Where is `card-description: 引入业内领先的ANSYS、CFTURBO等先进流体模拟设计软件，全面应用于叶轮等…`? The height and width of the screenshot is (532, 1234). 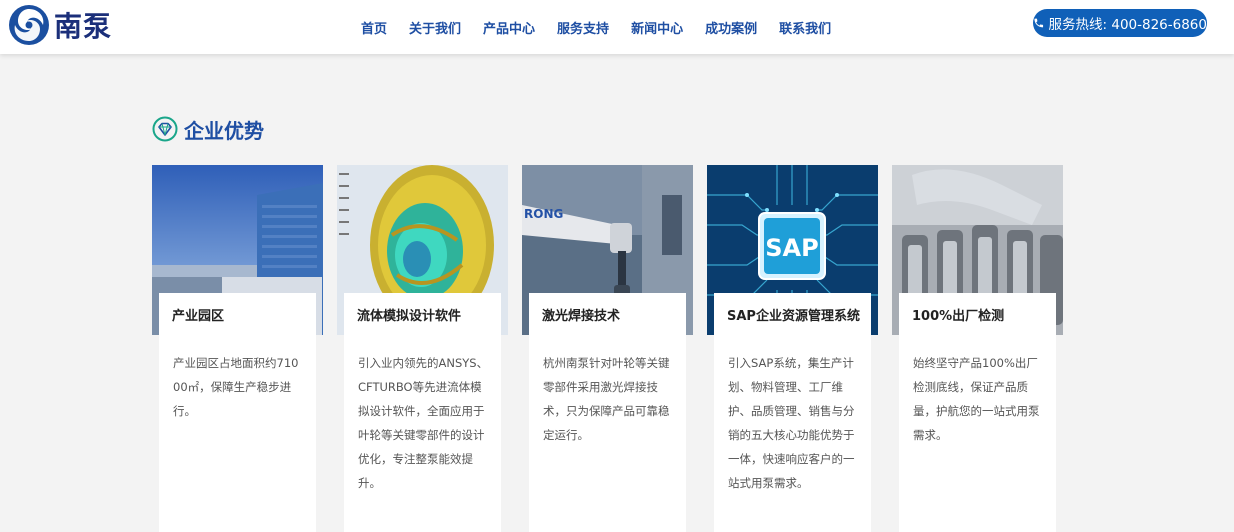 card-description: 引入业内领先的ANSYS、CFTURBO等先进流体模拟设计软件，全面应用于叶轮等… is located at coordinates (423, 423).